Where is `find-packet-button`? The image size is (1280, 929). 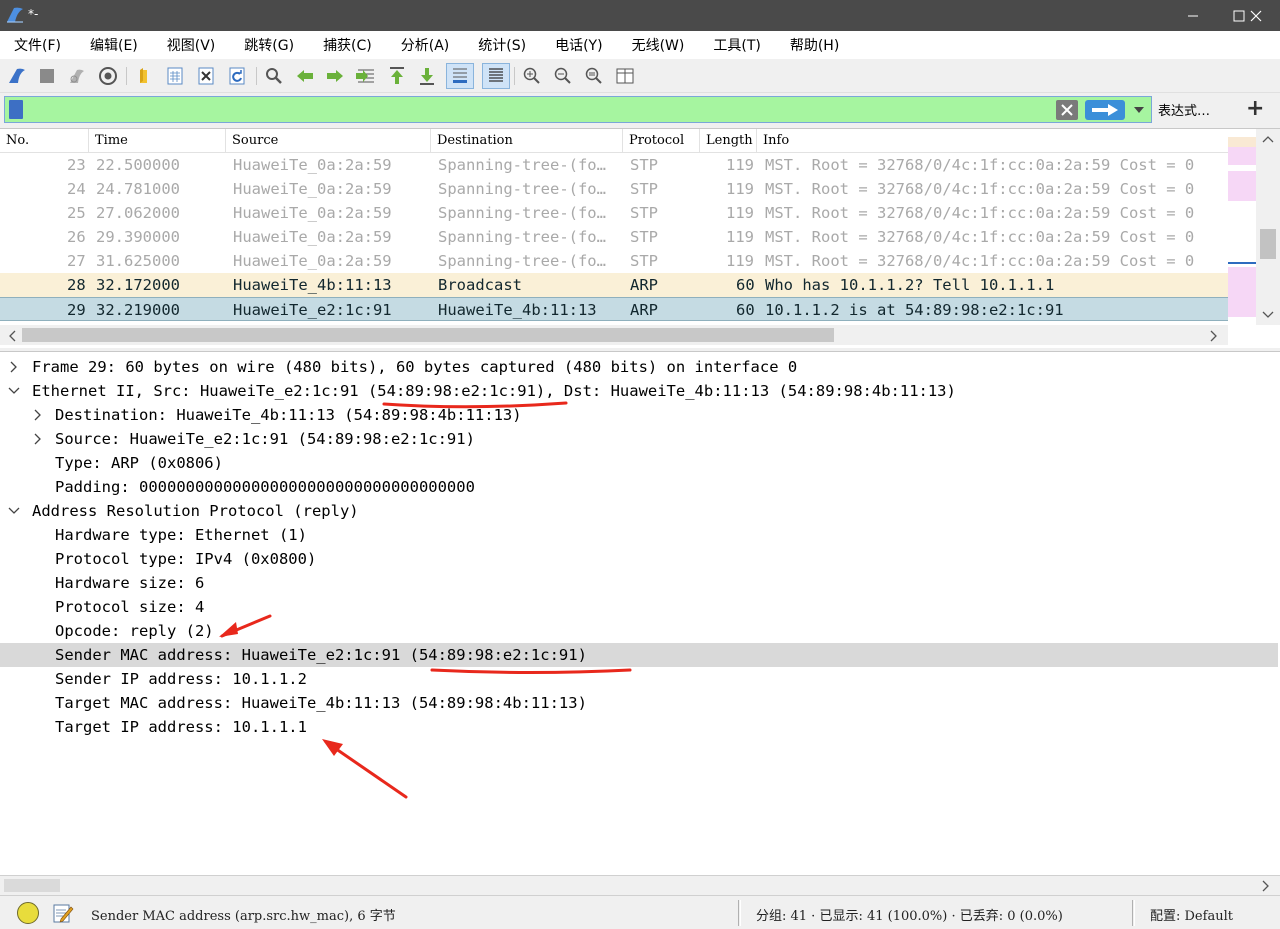
find-packet-button is located at coordinates (274, 76).